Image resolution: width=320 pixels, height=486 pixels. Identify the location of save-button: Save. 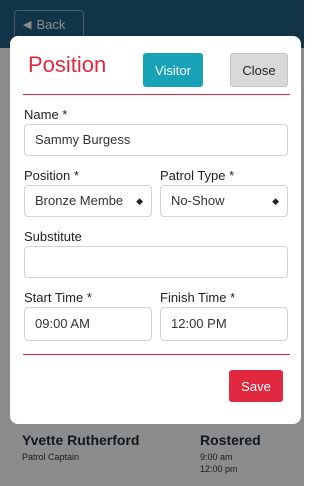
(256, 386).